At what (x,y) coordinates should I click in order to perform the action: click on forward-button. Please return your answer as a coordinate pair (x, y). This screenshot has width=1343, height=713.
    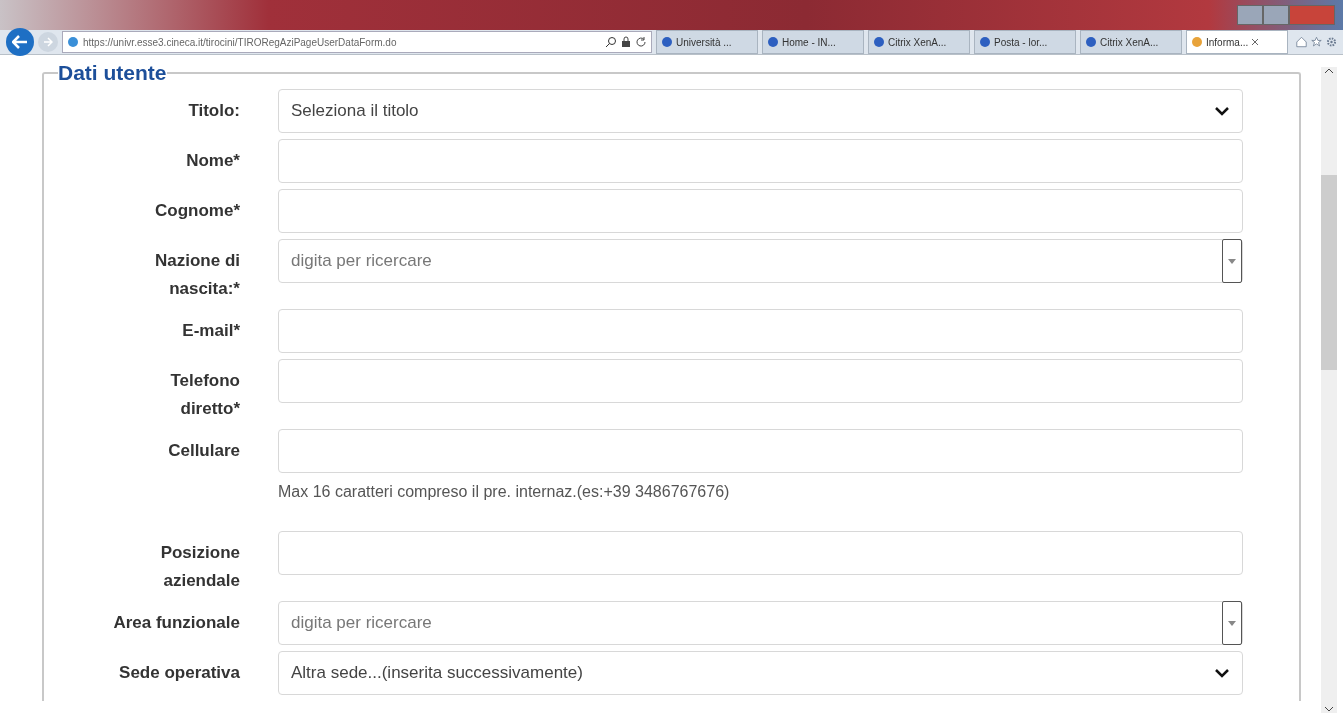
    Looking at the image, I should click on (48, 42).